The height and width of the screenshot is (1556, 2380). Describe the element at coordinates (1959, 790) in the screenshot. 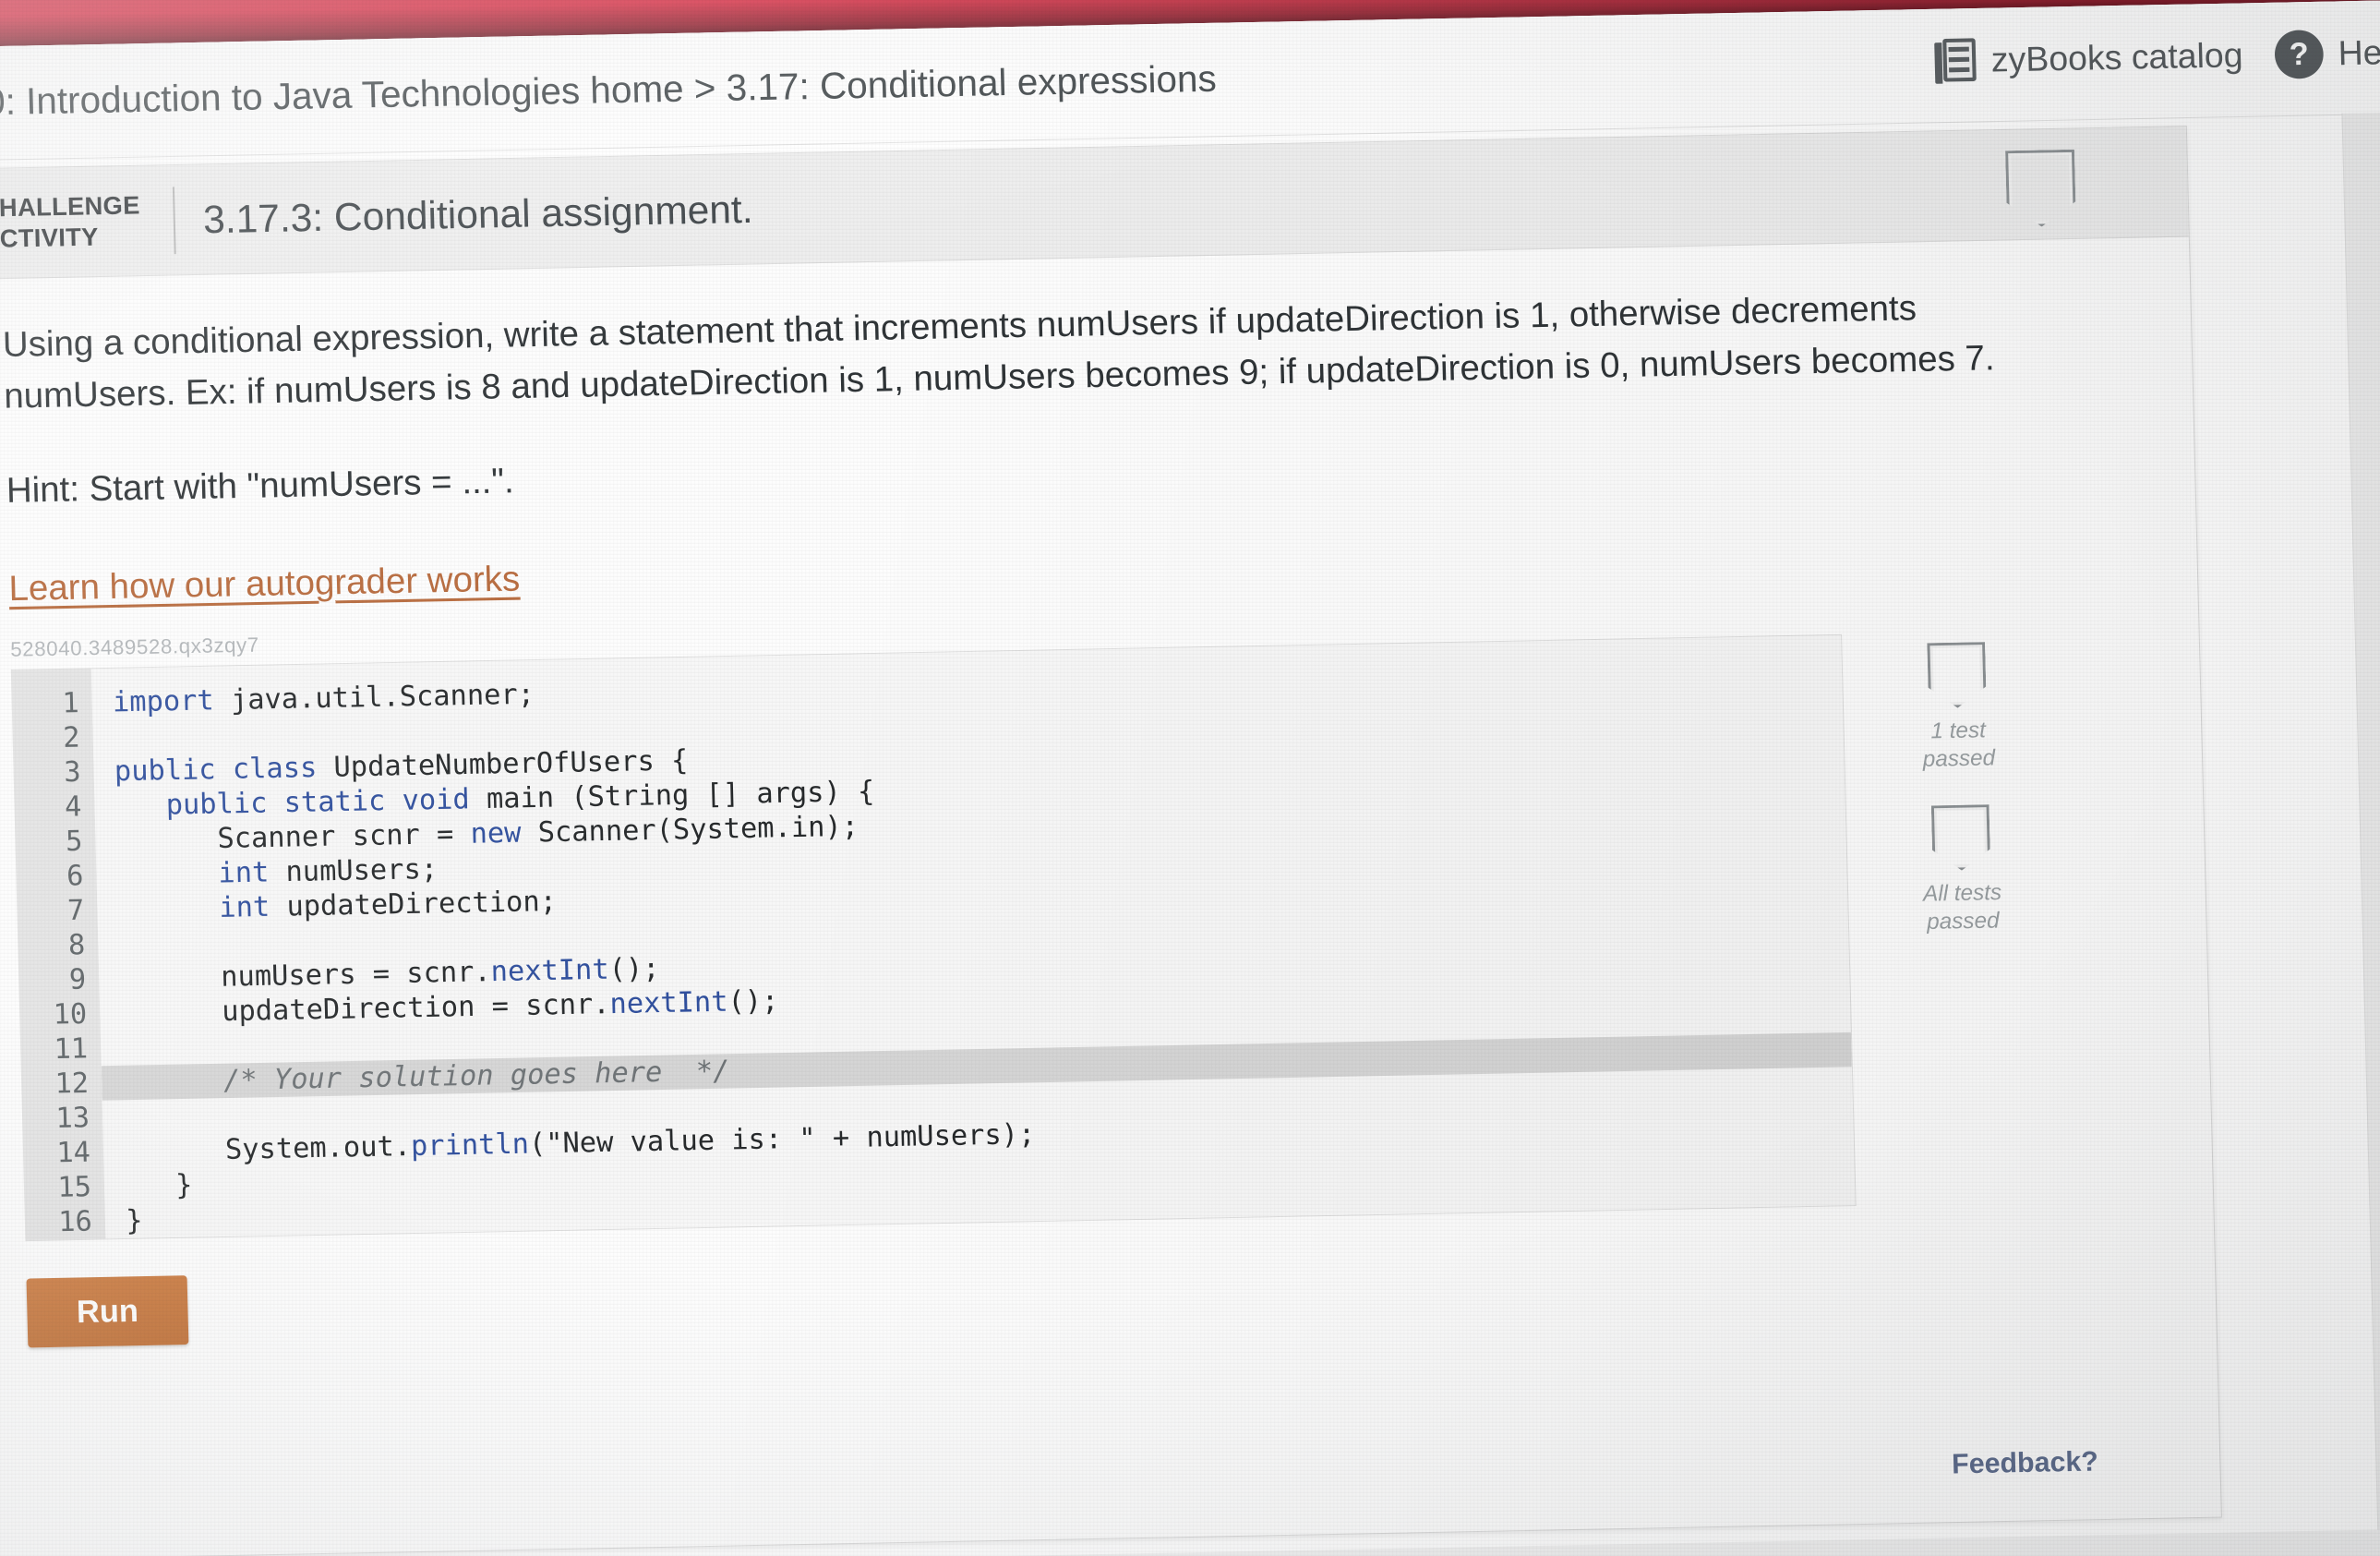

I see `test-results-column: 1 test passed All tests passed` at that location.